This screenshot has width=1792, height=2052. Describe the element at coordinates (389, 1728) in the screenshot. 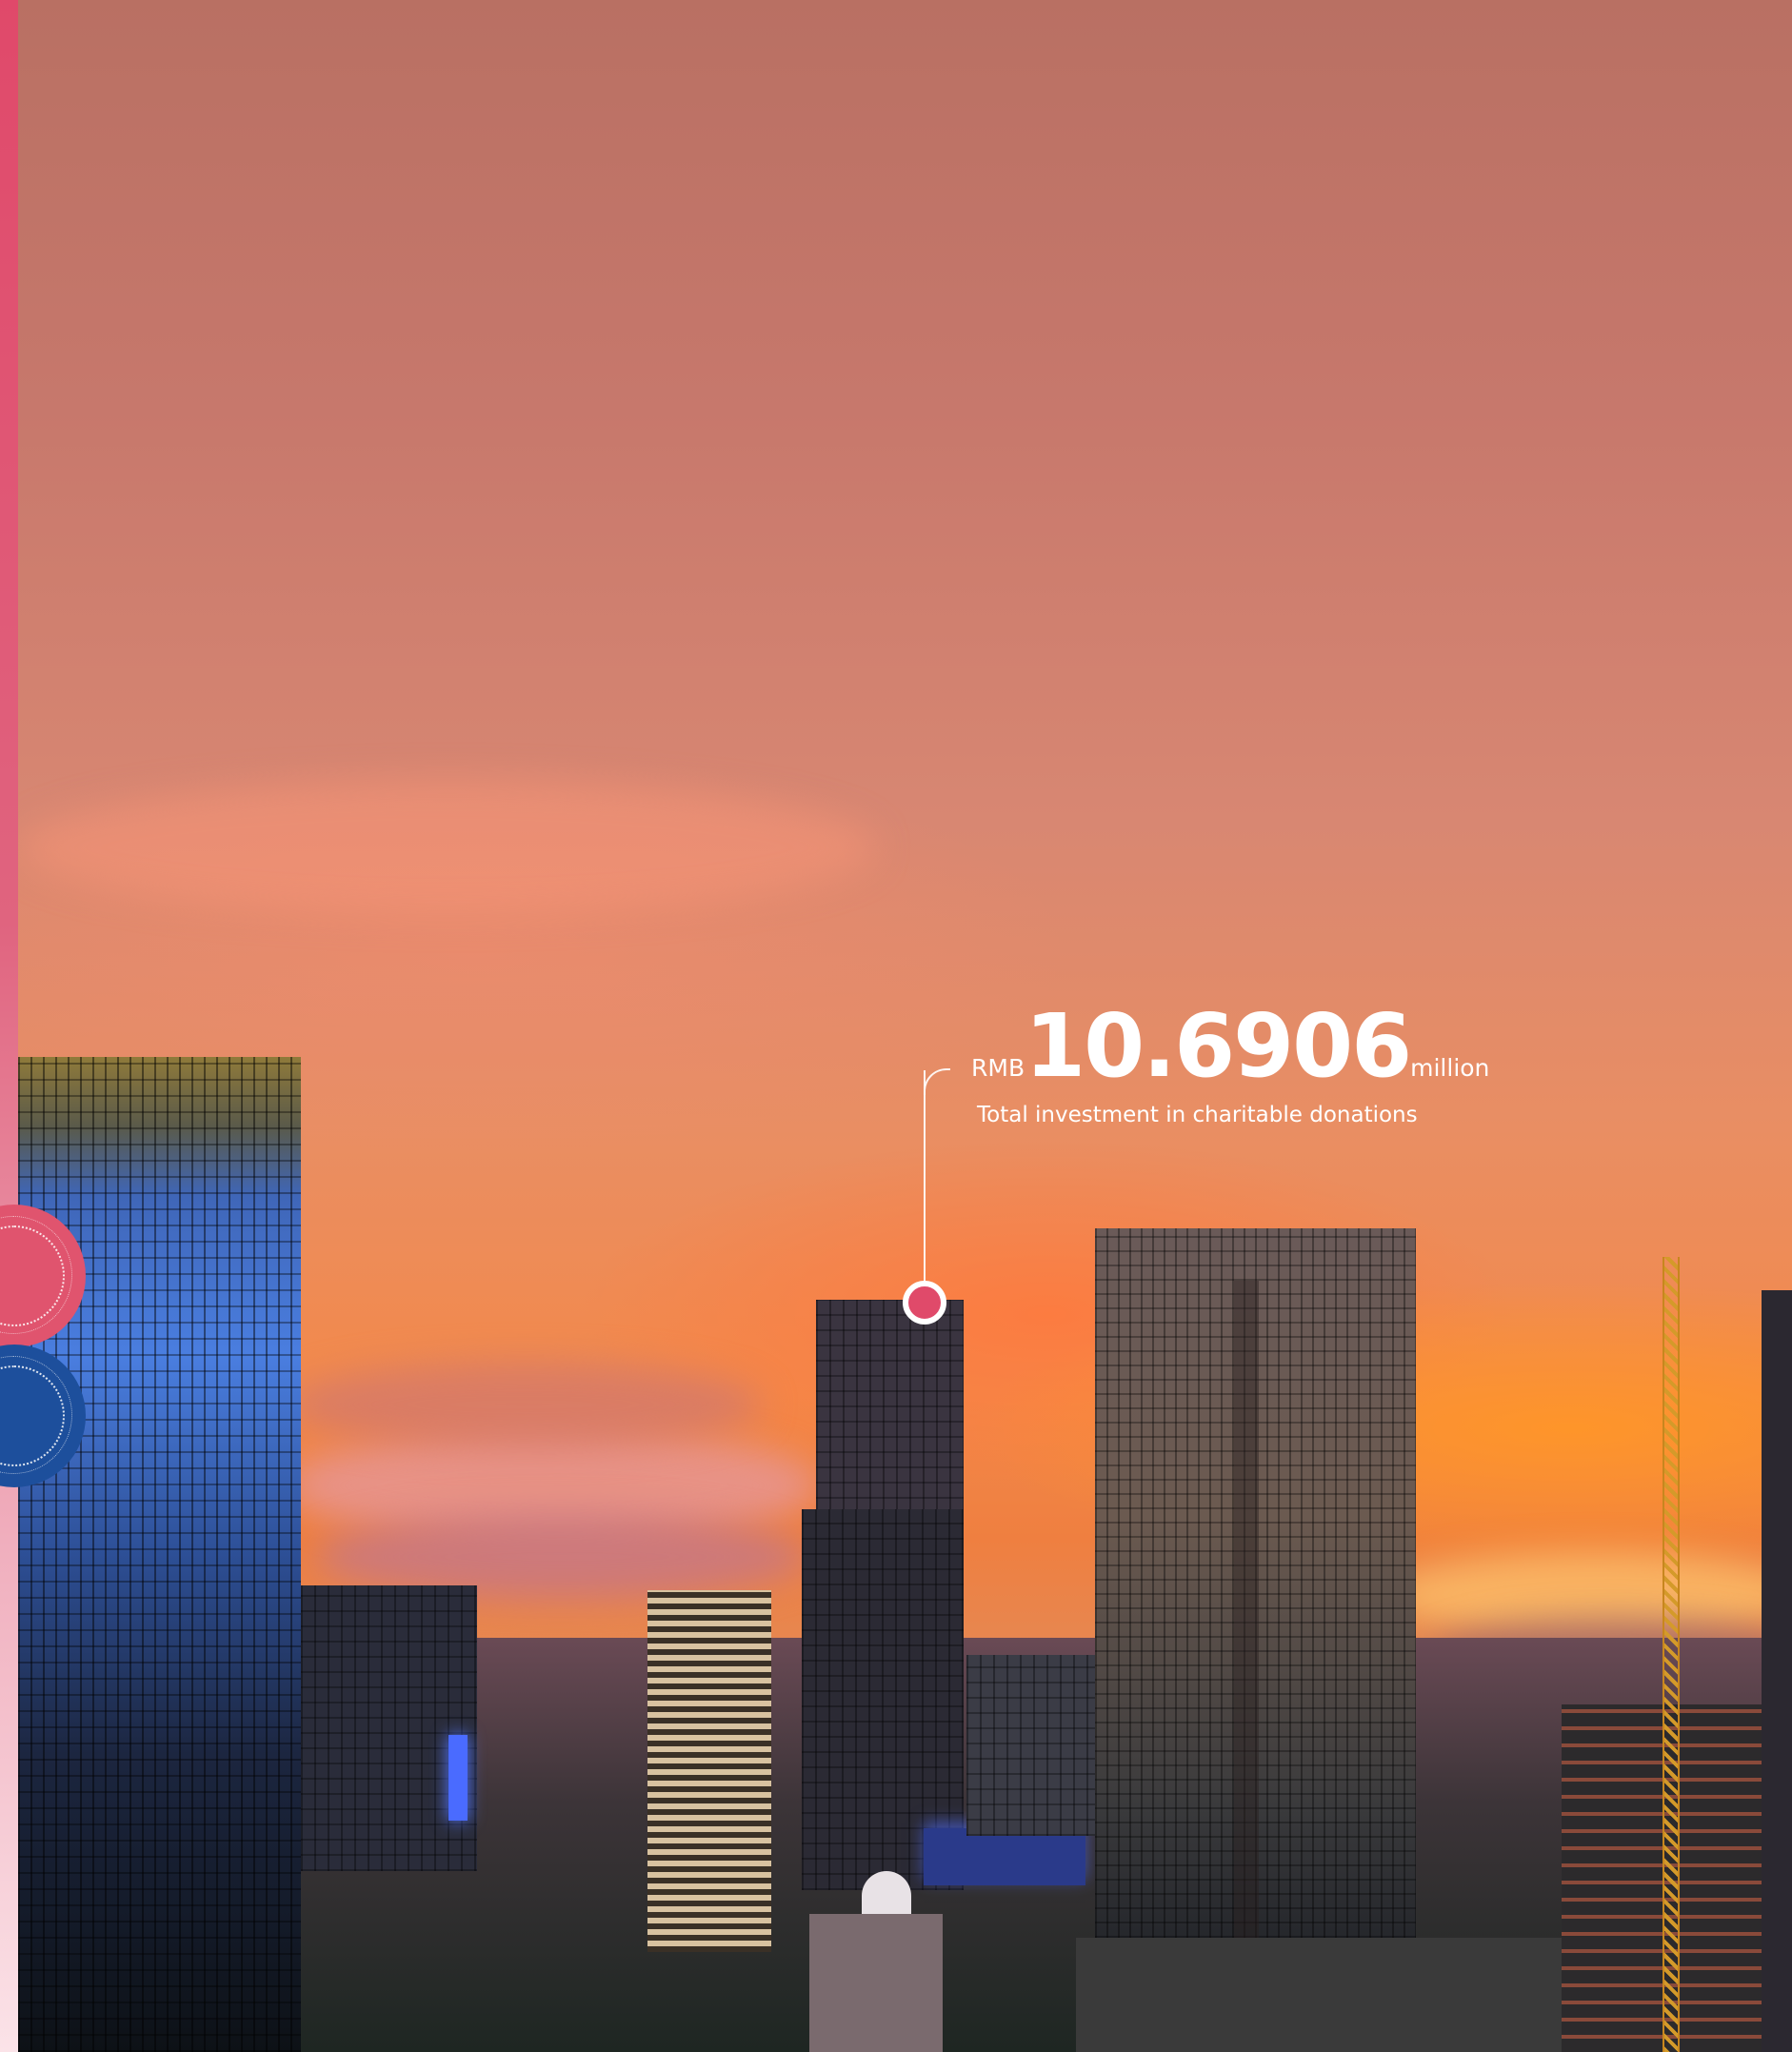

I see `mid-left-building` at that location.